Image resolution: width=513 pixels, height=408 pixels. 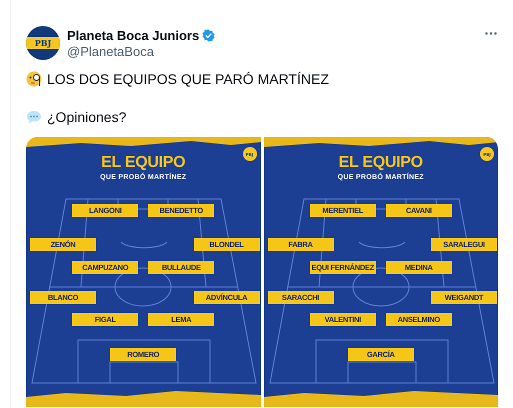 I want to click on avatar: PBJ, so click(x=43, y=43).